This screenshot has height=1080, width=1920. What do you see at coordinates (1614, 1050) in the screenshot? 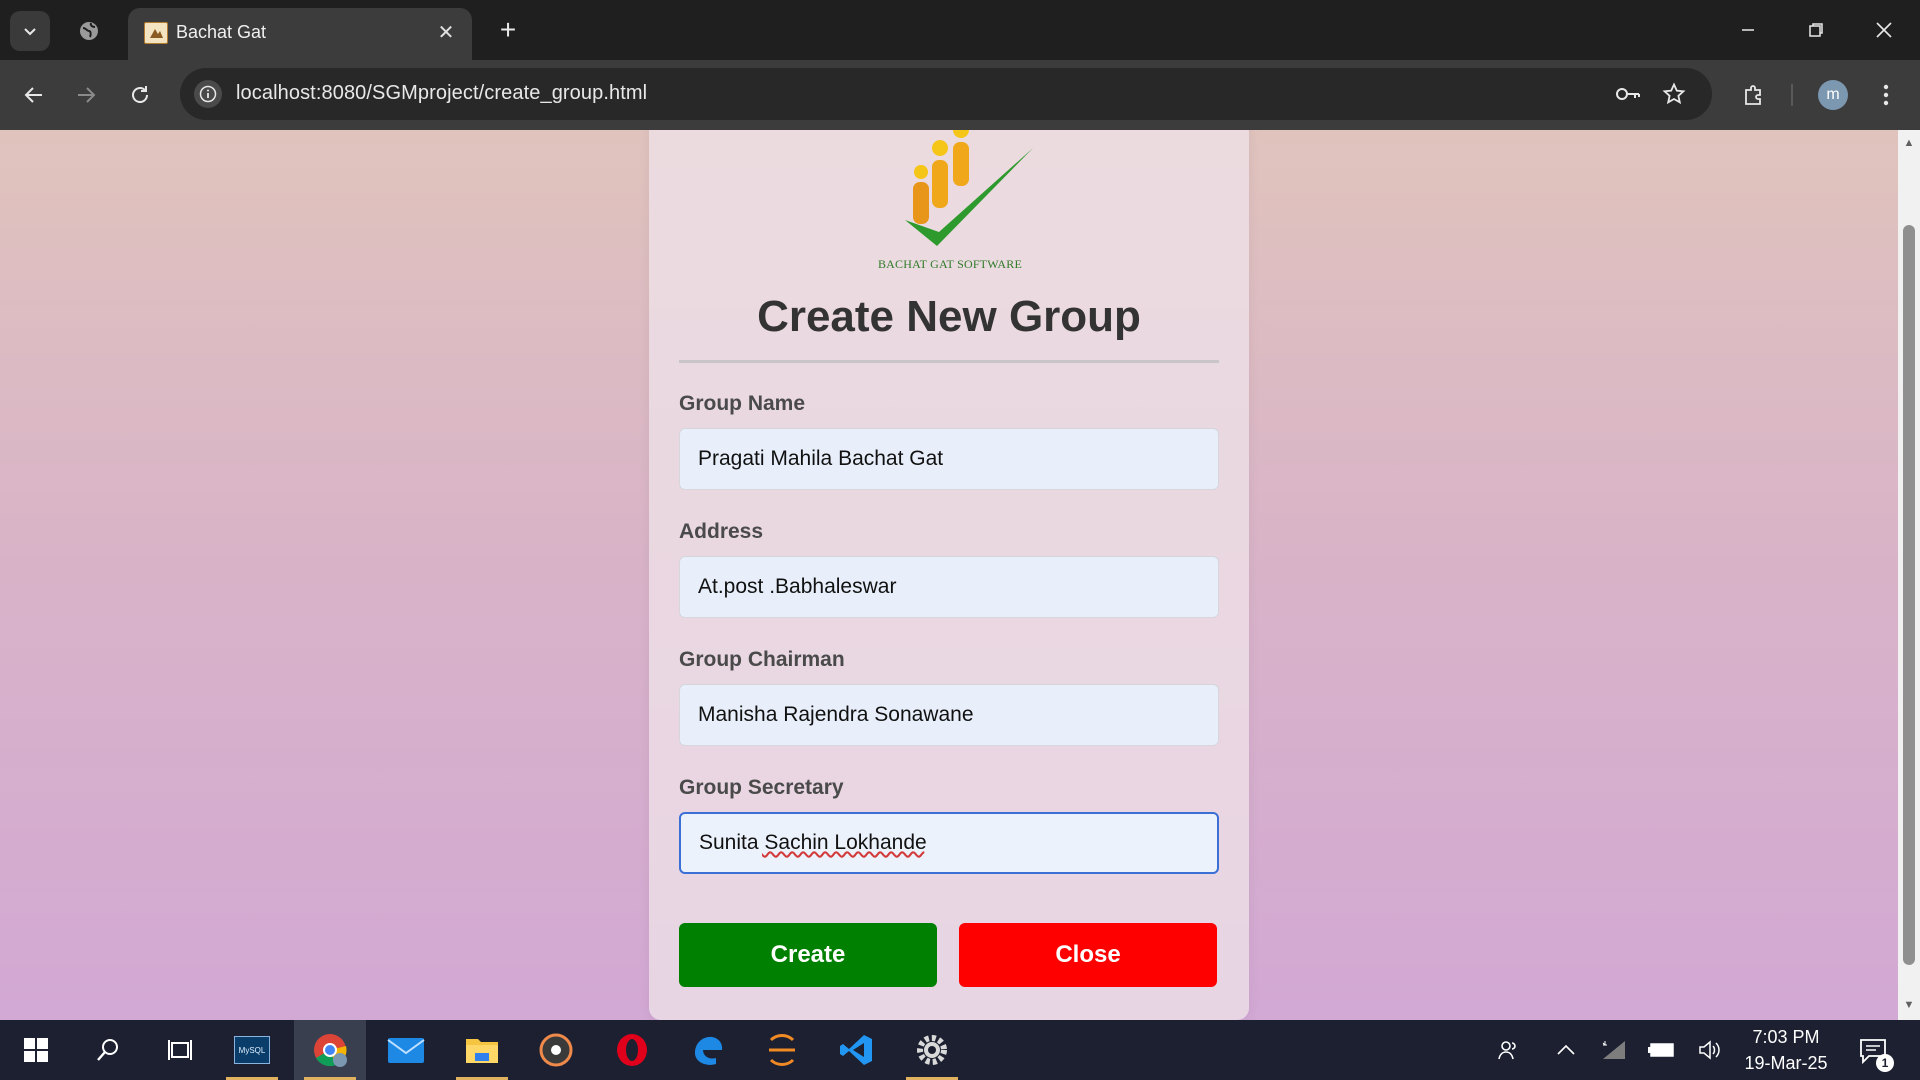
I see `wifi-icon` at bounding box center [1614, 1050].